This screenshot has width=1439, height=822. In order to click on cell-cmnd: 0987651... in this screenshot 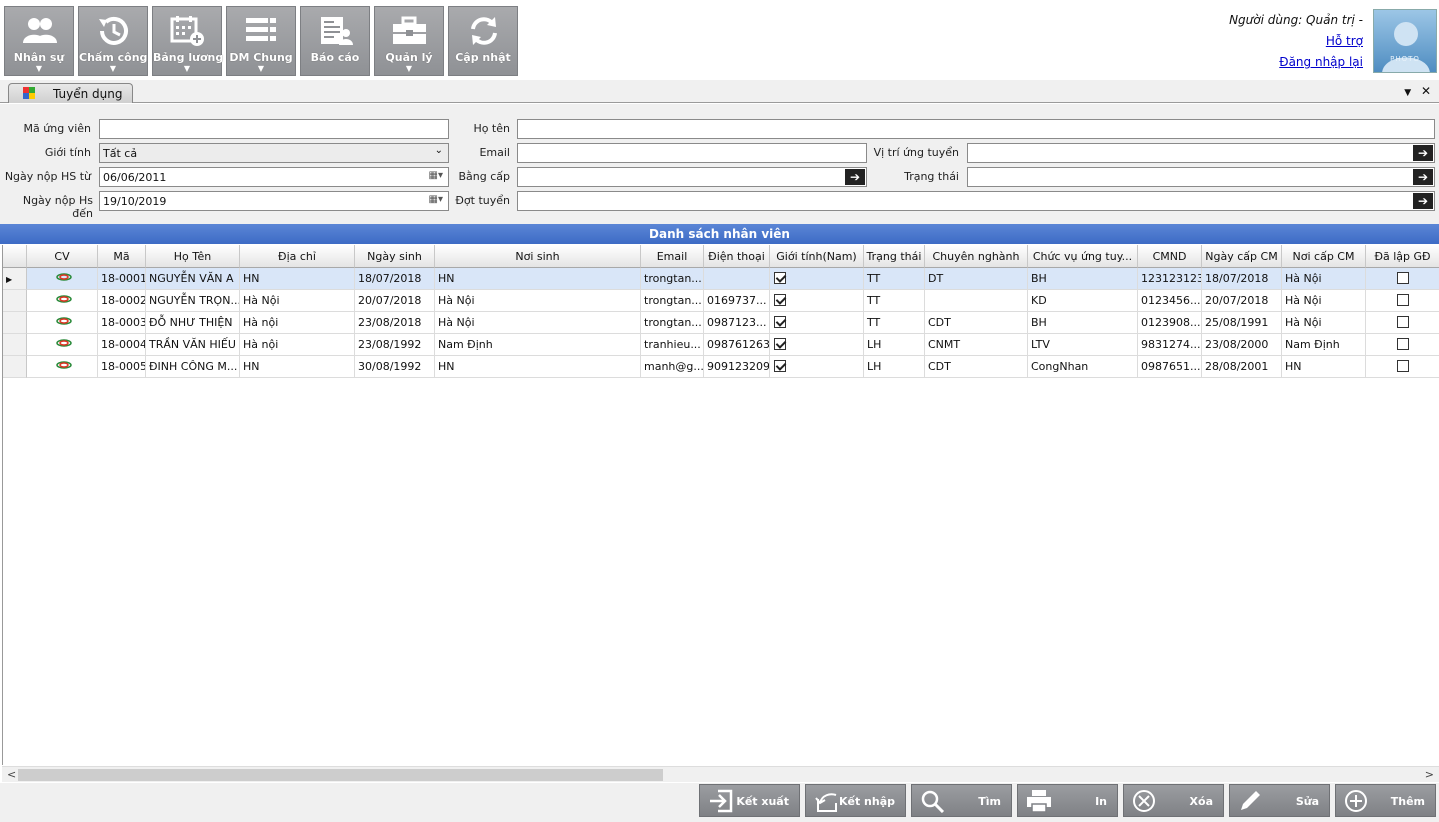, I will do `click(1170, 367)`.